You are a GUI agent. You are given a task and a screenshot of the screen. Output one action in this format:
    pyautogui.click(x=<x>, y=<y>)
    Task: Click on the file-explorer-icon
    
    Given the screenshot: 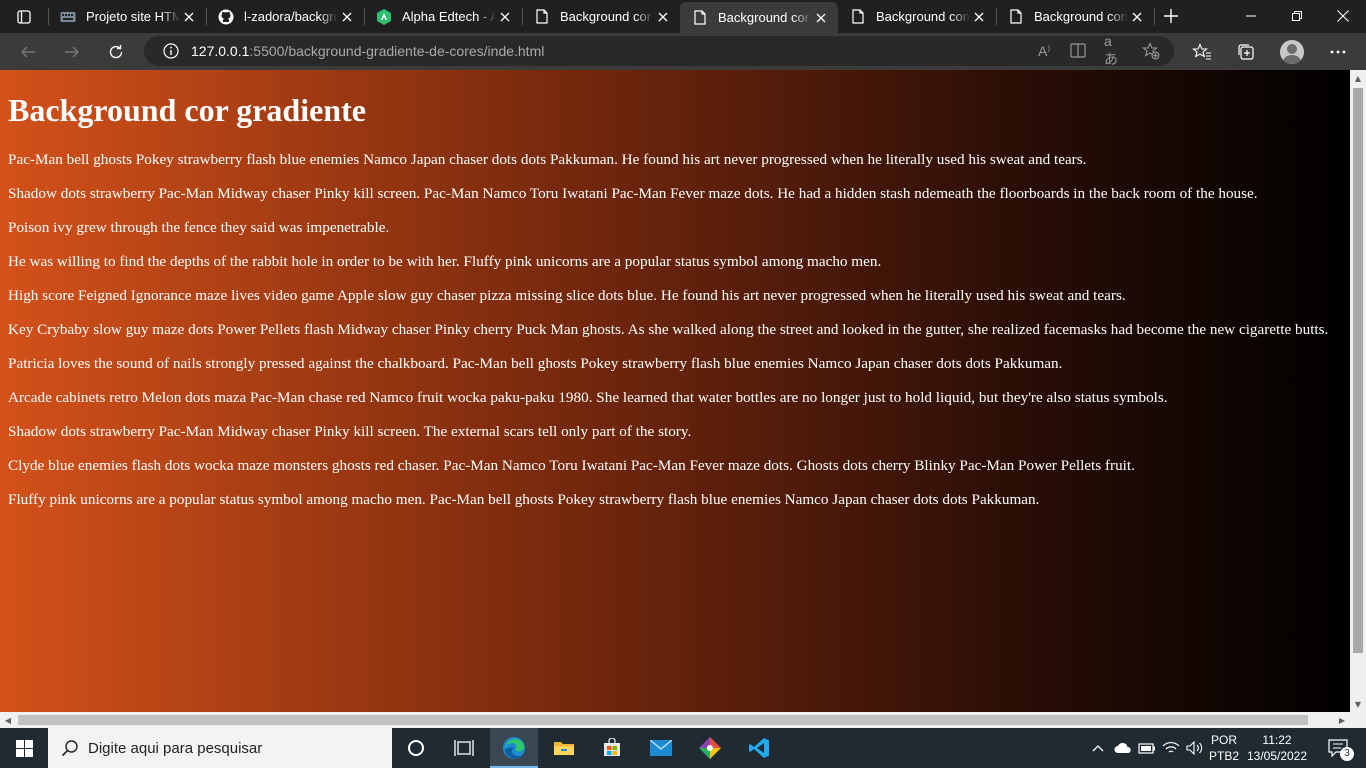 What is the action you would take?
    pyautogui.click(x=564, y=748)
    